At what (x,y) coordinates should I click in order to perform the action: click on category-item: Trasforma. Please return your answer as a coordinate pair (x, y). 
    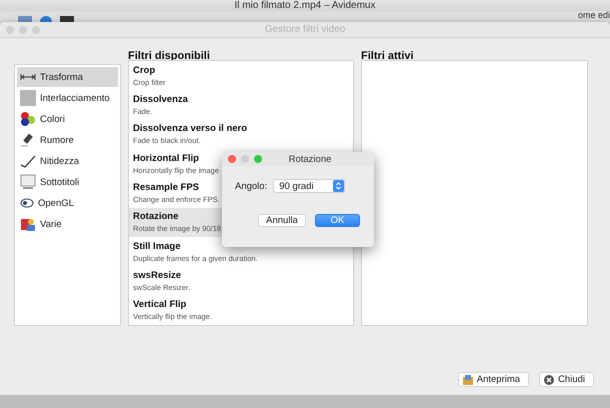
    Looking at the image, I should click on (67, 77).